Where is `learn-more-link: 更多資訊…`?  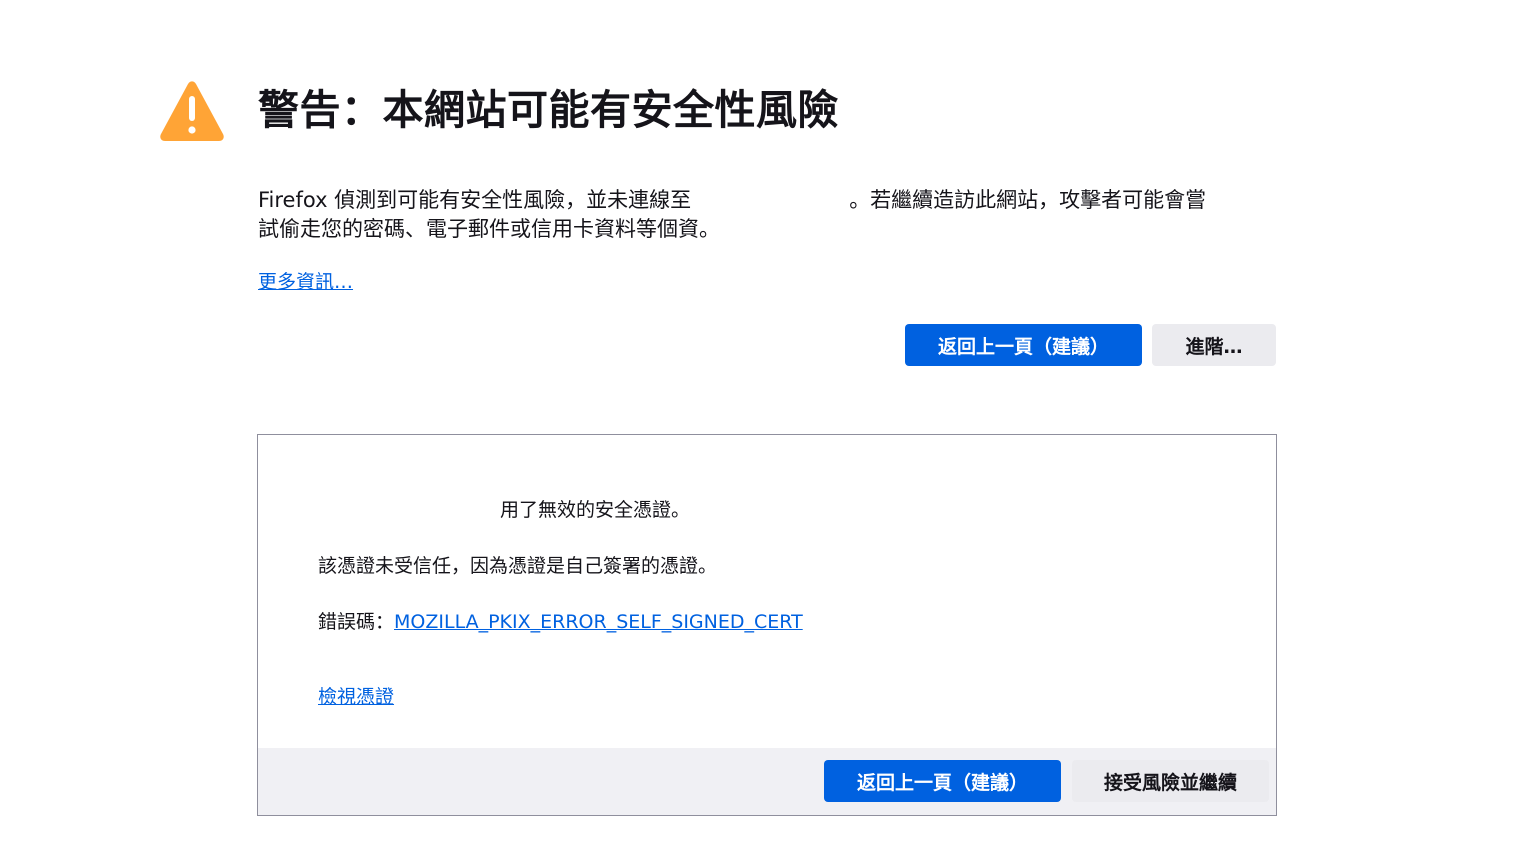 learn-more-link: 更多資訊… is located at coordinates (305, 282).